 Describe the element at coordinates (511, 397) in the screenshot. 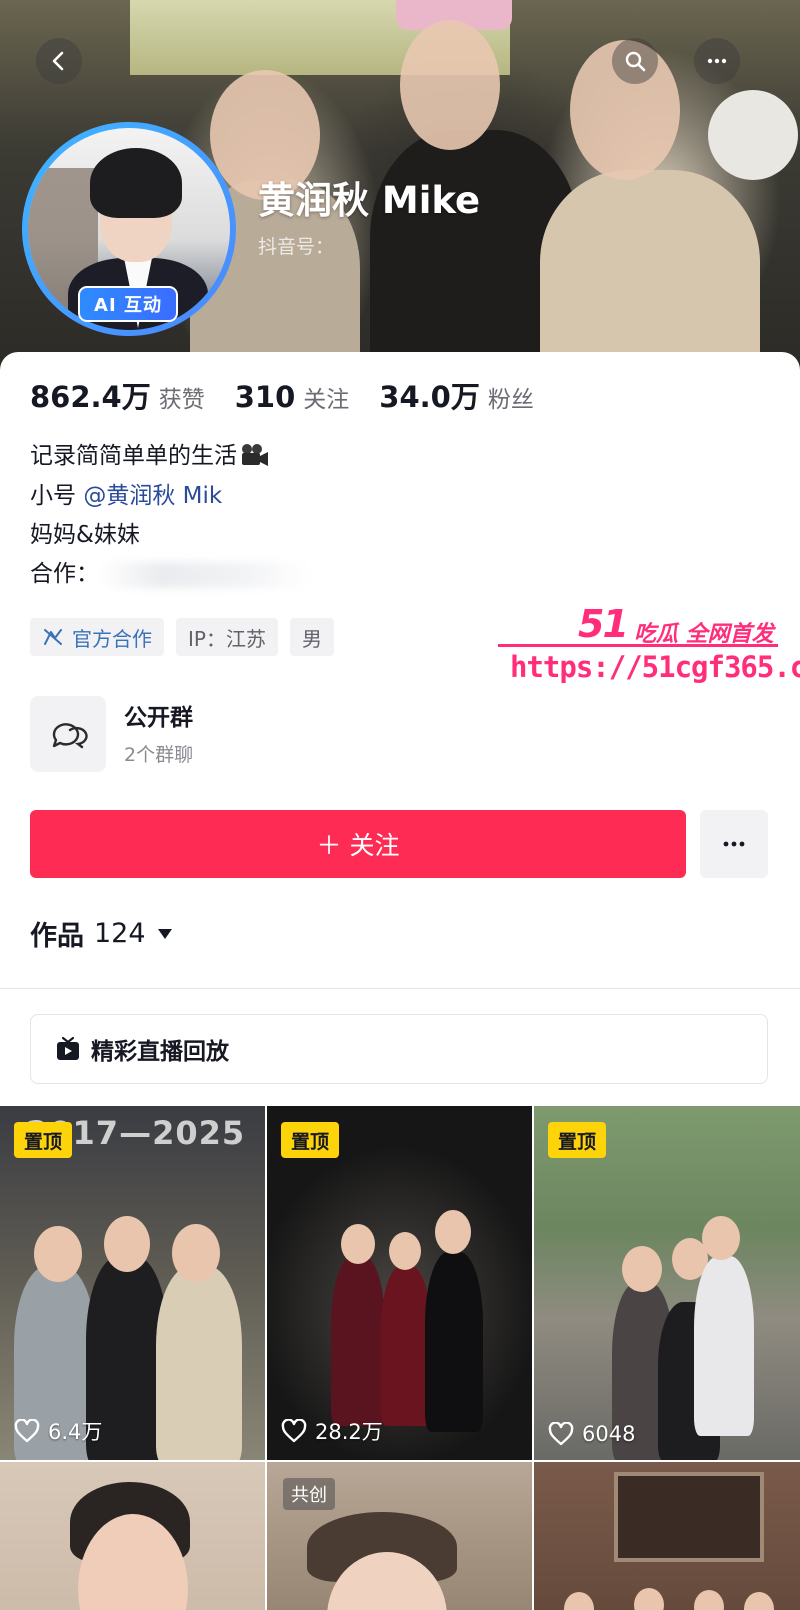

I see `followers-label: 粉丝` at that location.